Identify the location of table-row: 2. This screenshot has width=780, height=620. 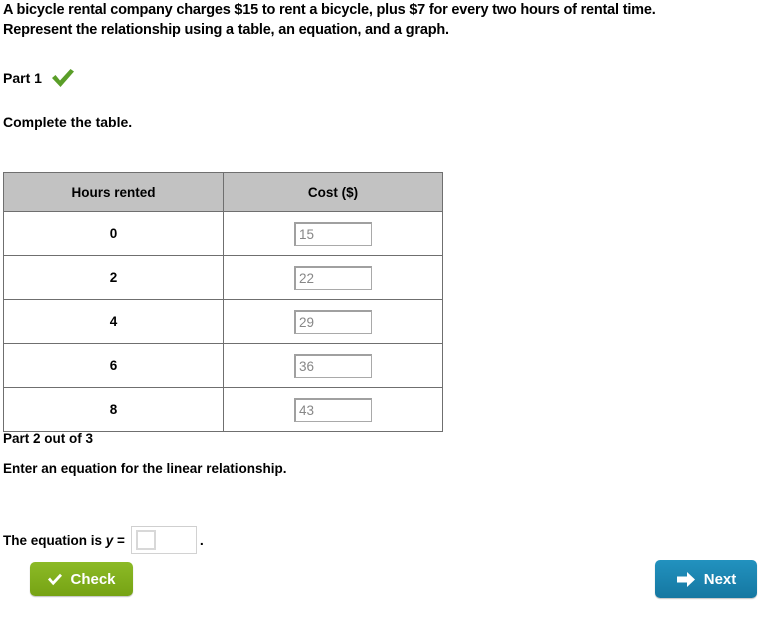
(223, 277).